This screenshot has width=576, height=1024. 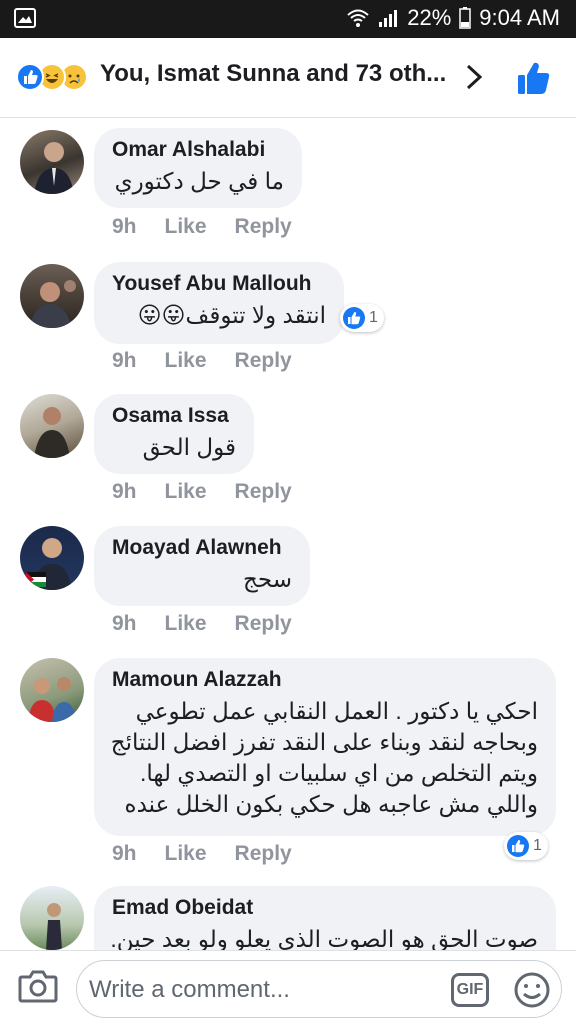 What do you see at coordinates (174, 416) in the screenshot?
I see `comment-author: Osama Issa` at bounding box center [174, 416].